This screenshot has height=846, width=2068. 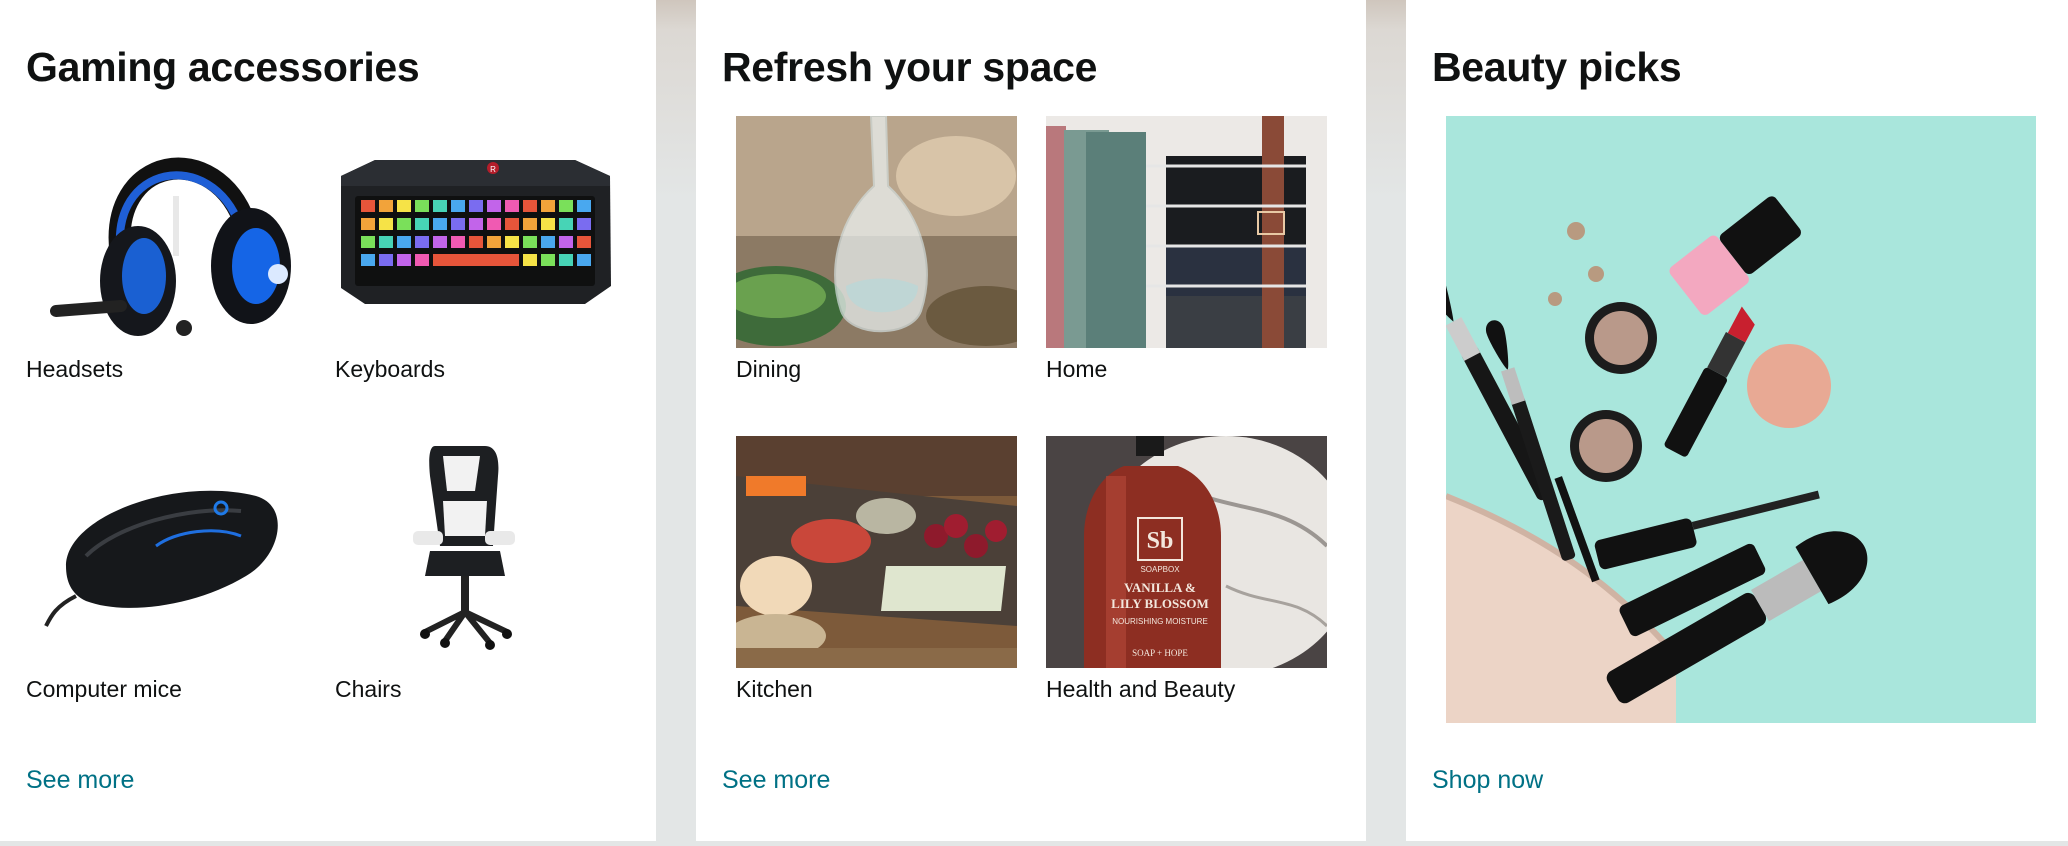 I want to click on chair-image, so click(x=475, y=552).